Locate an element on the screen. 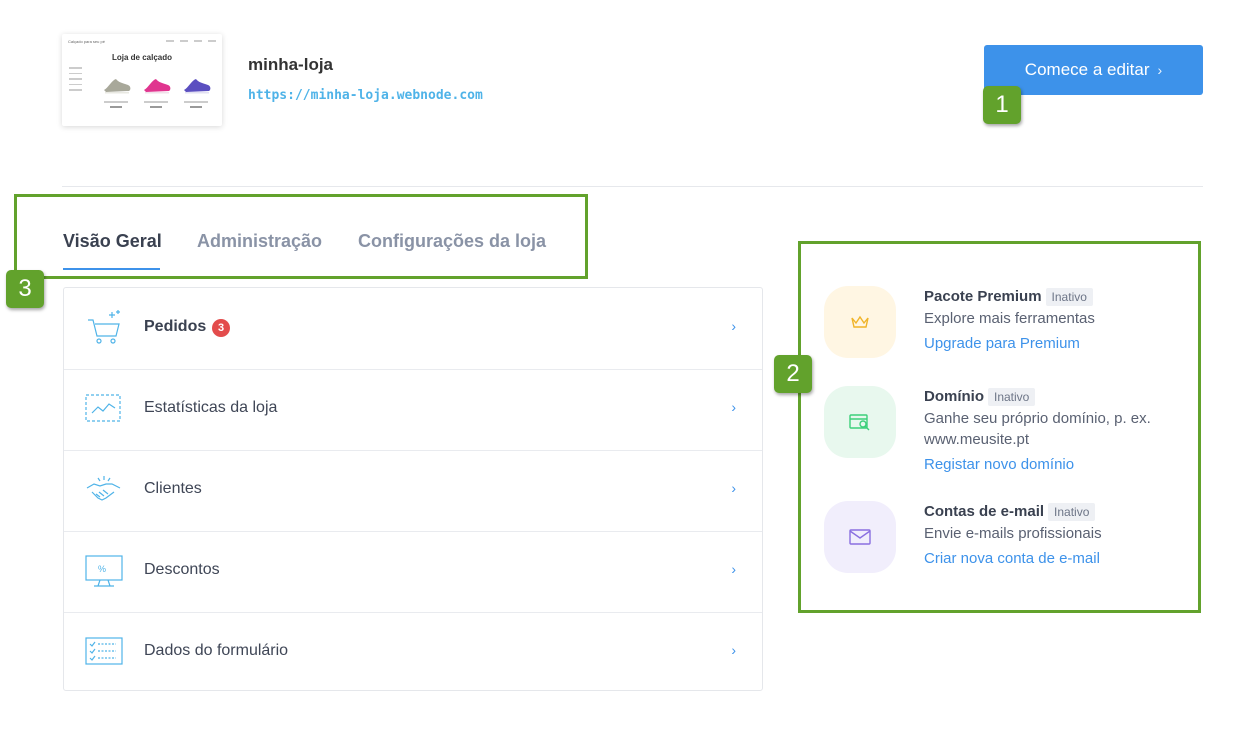  site-name: minha-loja is located at coordinates (291, 64).